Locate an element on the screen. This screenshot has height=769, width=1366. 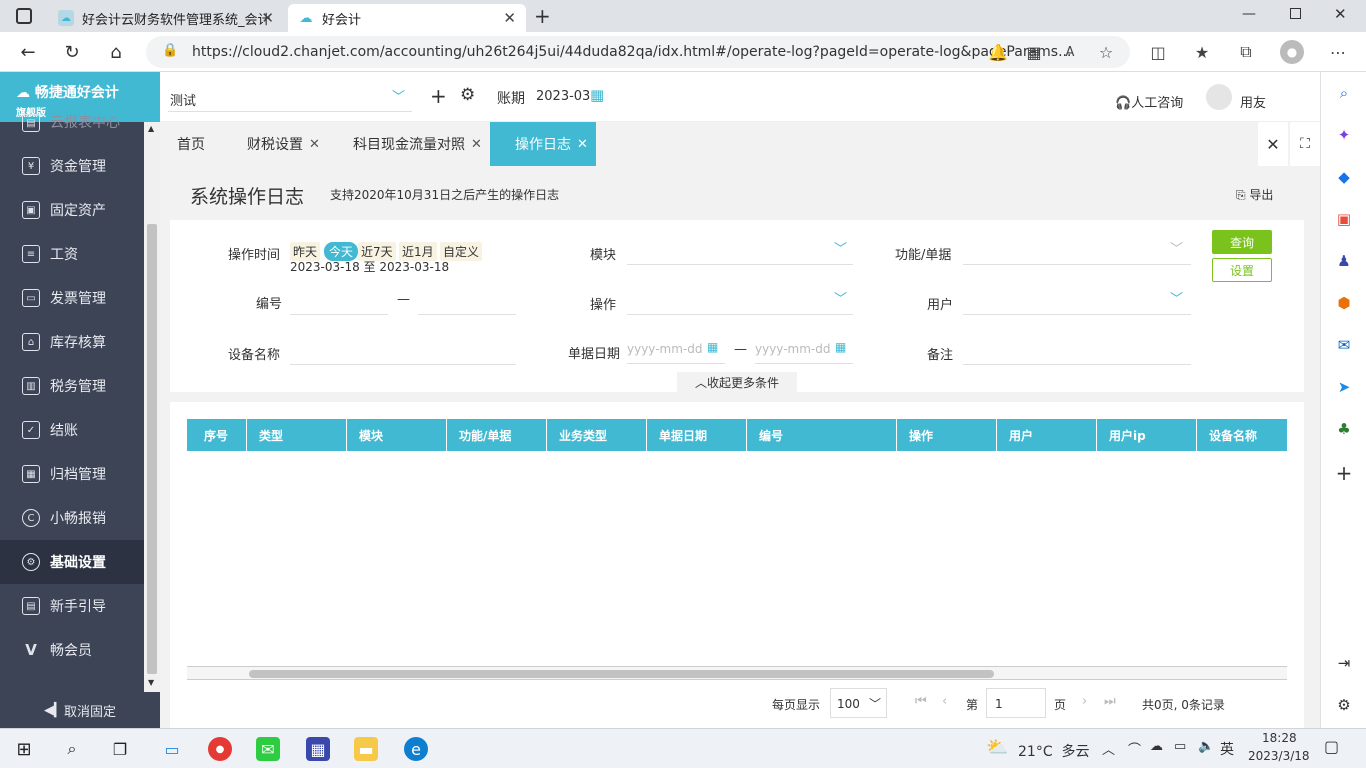
windows-start-icon: ⊞ is located at coordinates (24, 749).